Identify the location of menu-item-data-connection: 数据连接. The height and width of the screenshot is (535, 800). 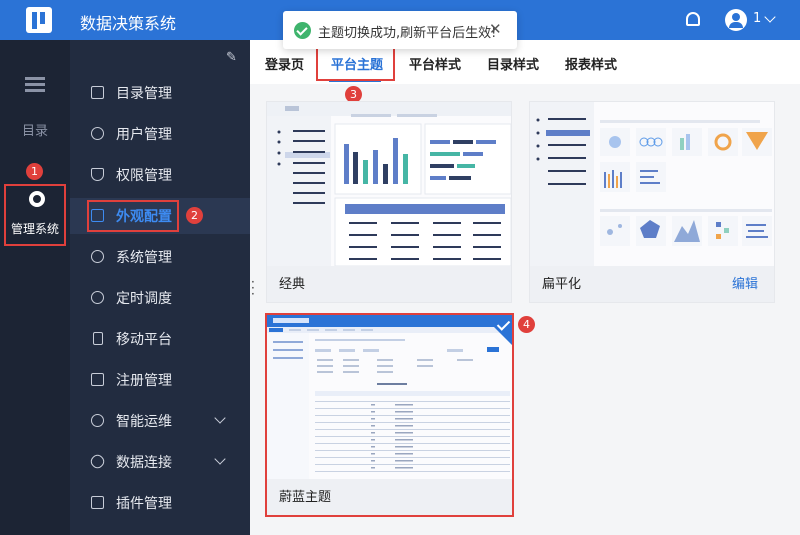
(160, 462).